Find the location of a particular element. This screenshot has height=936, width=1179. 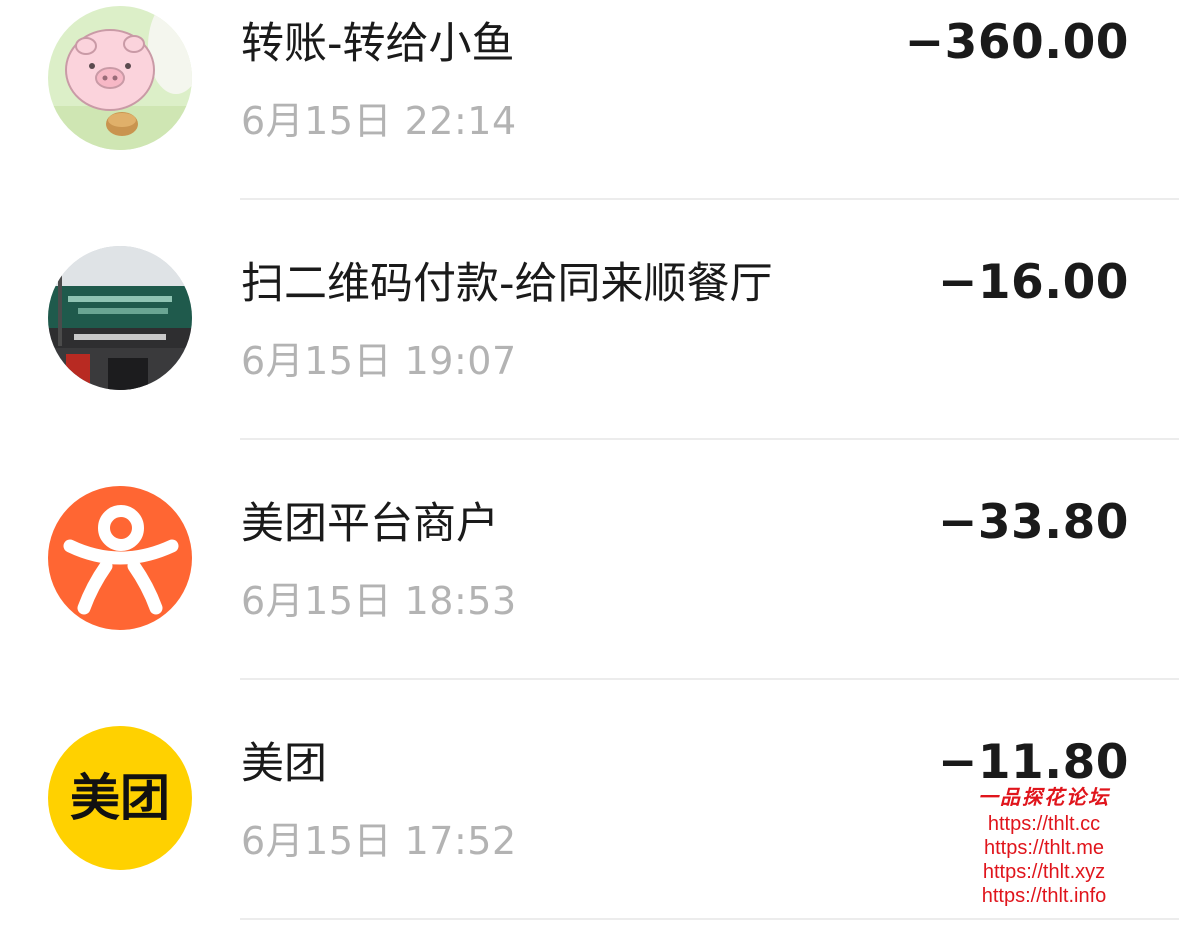

dianping-logo-avatar is located at coordinates (120, 558).